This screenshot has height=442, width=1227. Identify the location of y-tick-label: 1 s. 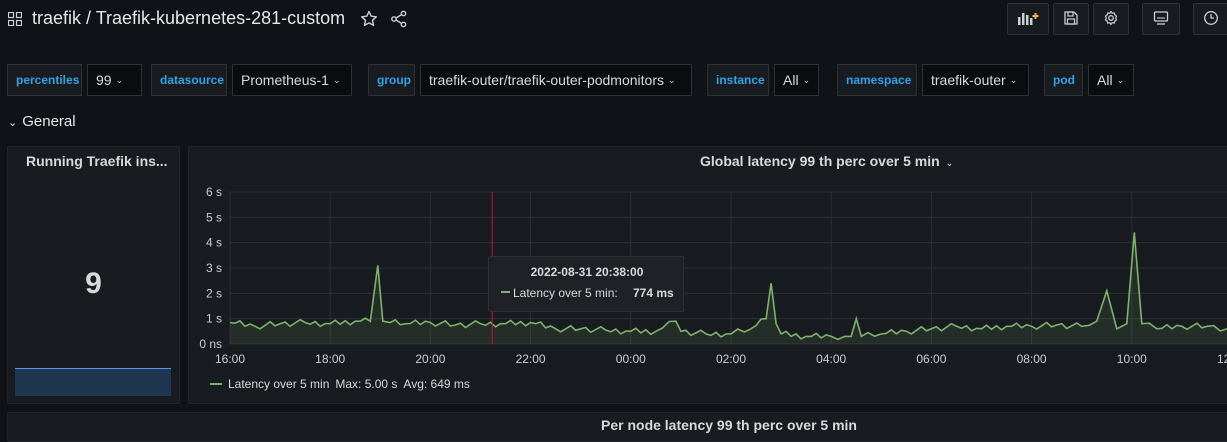
(214, 319).